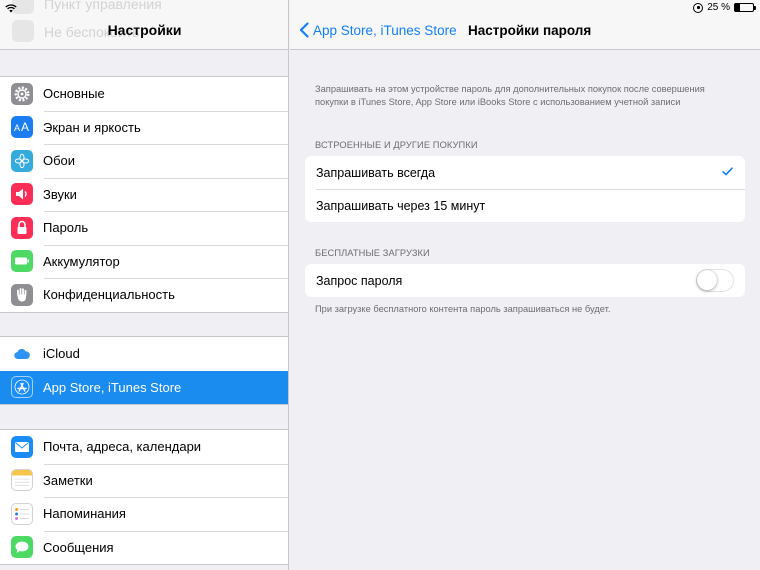 This screenshot has height=570, width=760. I want to click on option-require-after-15-min: Запрашивать через 15 минут, so click(525, 205).